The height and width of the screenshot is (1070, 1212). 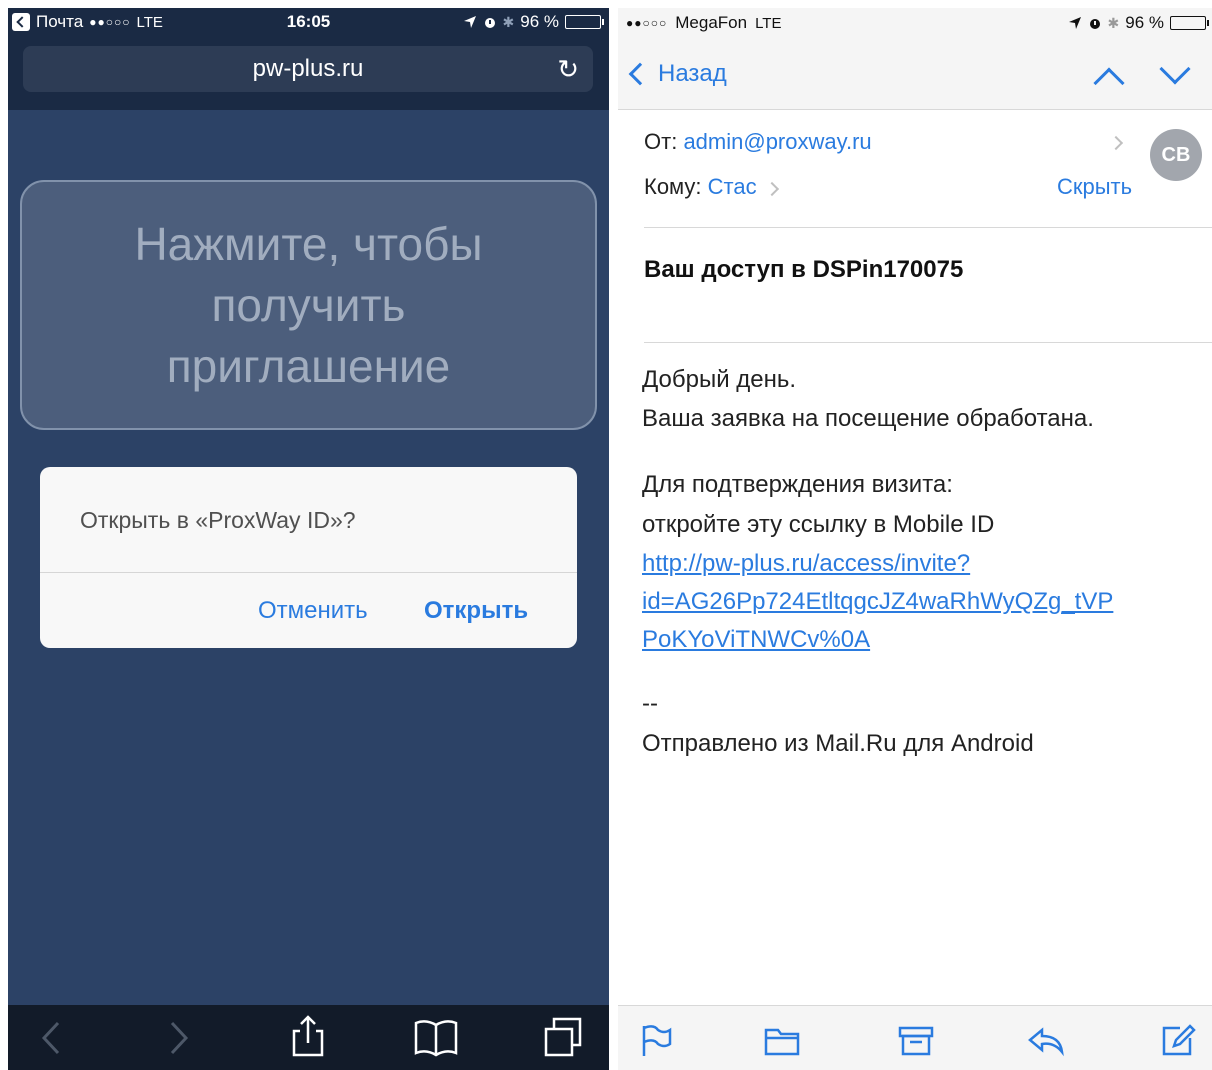 What do you see at coordinates (647, 23) in the screenshot?
I see `signal-icon: ●●○○○` at bounding box center [647, 23].